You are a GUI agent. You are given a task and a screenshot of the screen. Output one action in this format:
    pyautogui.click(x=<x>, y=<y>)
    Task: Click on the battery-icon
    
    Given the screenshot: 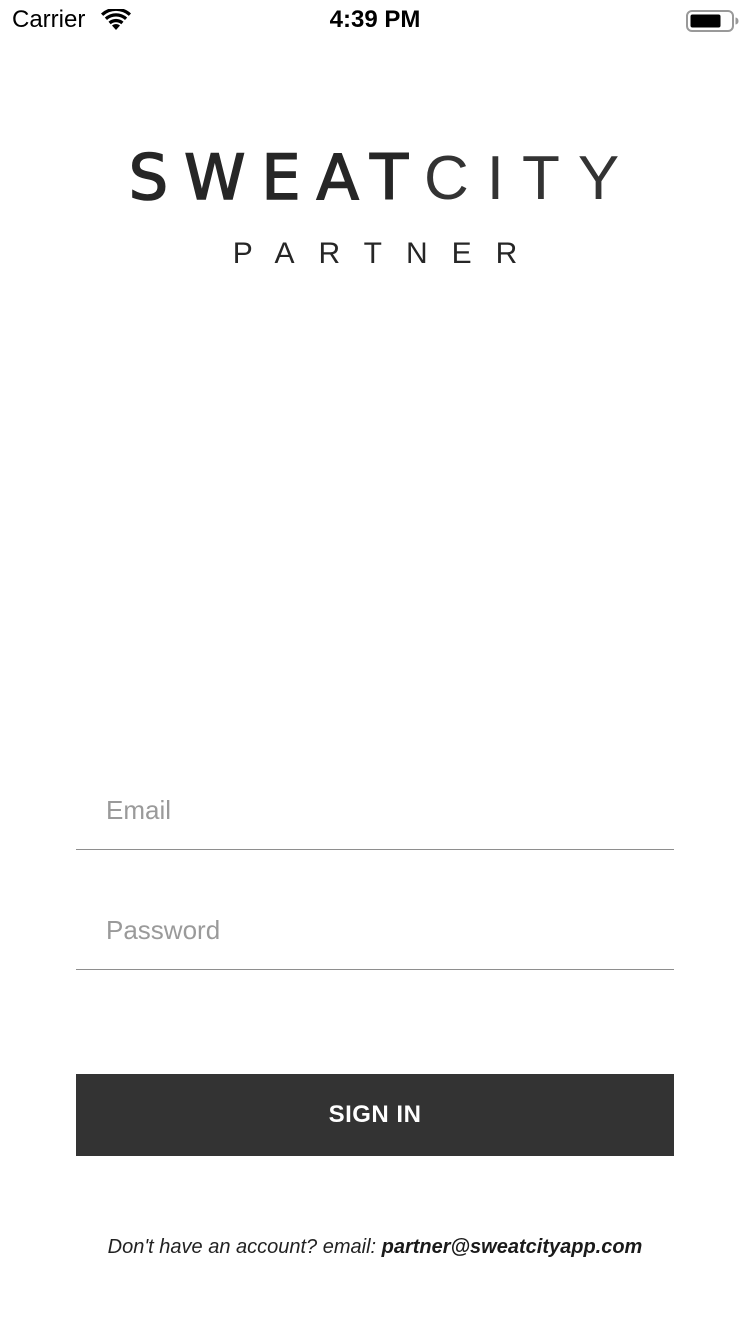 What is the action you would take?
    pyautogui.click(x=712, y=21)
    